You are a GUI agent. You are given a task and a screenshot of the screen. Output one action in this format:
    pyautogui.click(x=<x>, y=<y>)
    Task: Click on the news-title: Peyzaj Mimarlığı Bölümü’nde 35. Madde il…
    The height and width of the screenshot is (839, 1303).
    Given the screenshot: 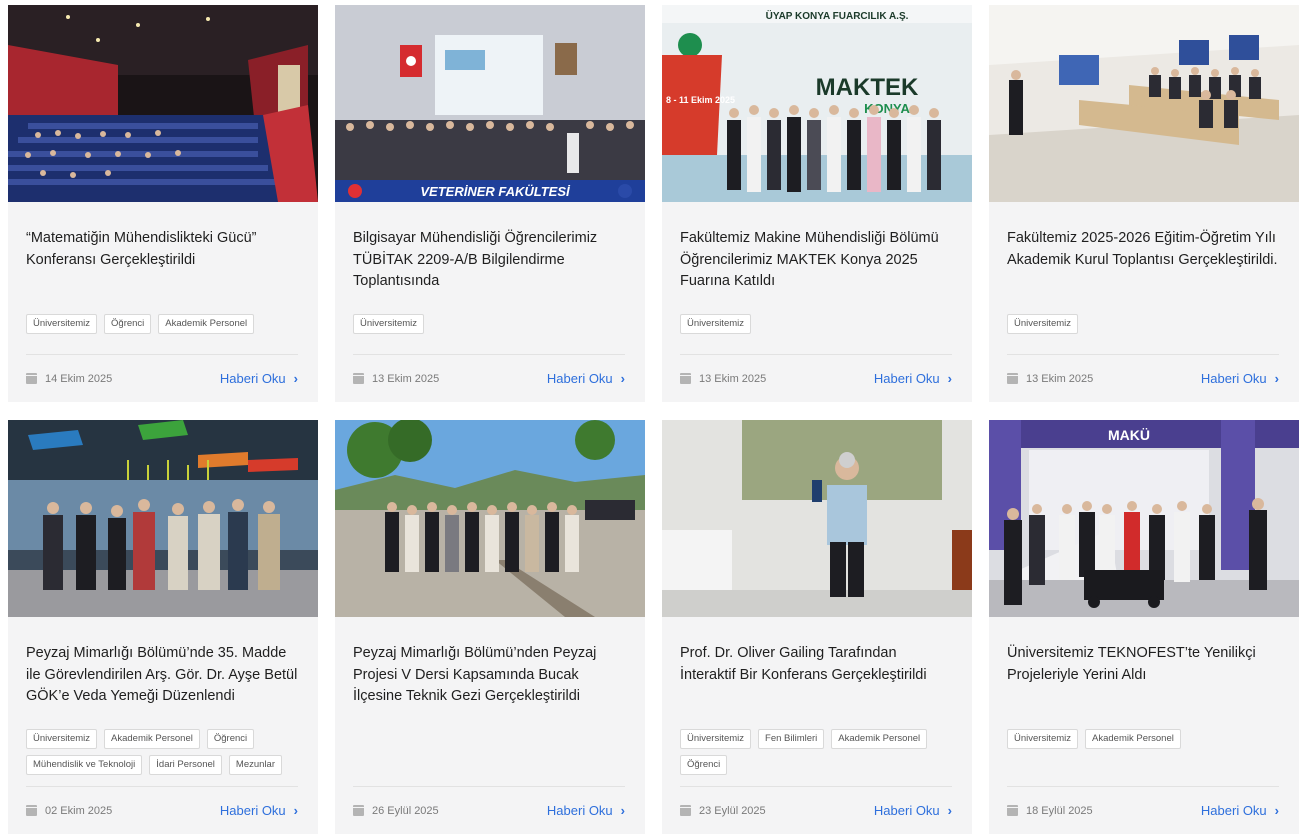 What is the action you would take?
    pyautogui.click(x=163, y=686)
    